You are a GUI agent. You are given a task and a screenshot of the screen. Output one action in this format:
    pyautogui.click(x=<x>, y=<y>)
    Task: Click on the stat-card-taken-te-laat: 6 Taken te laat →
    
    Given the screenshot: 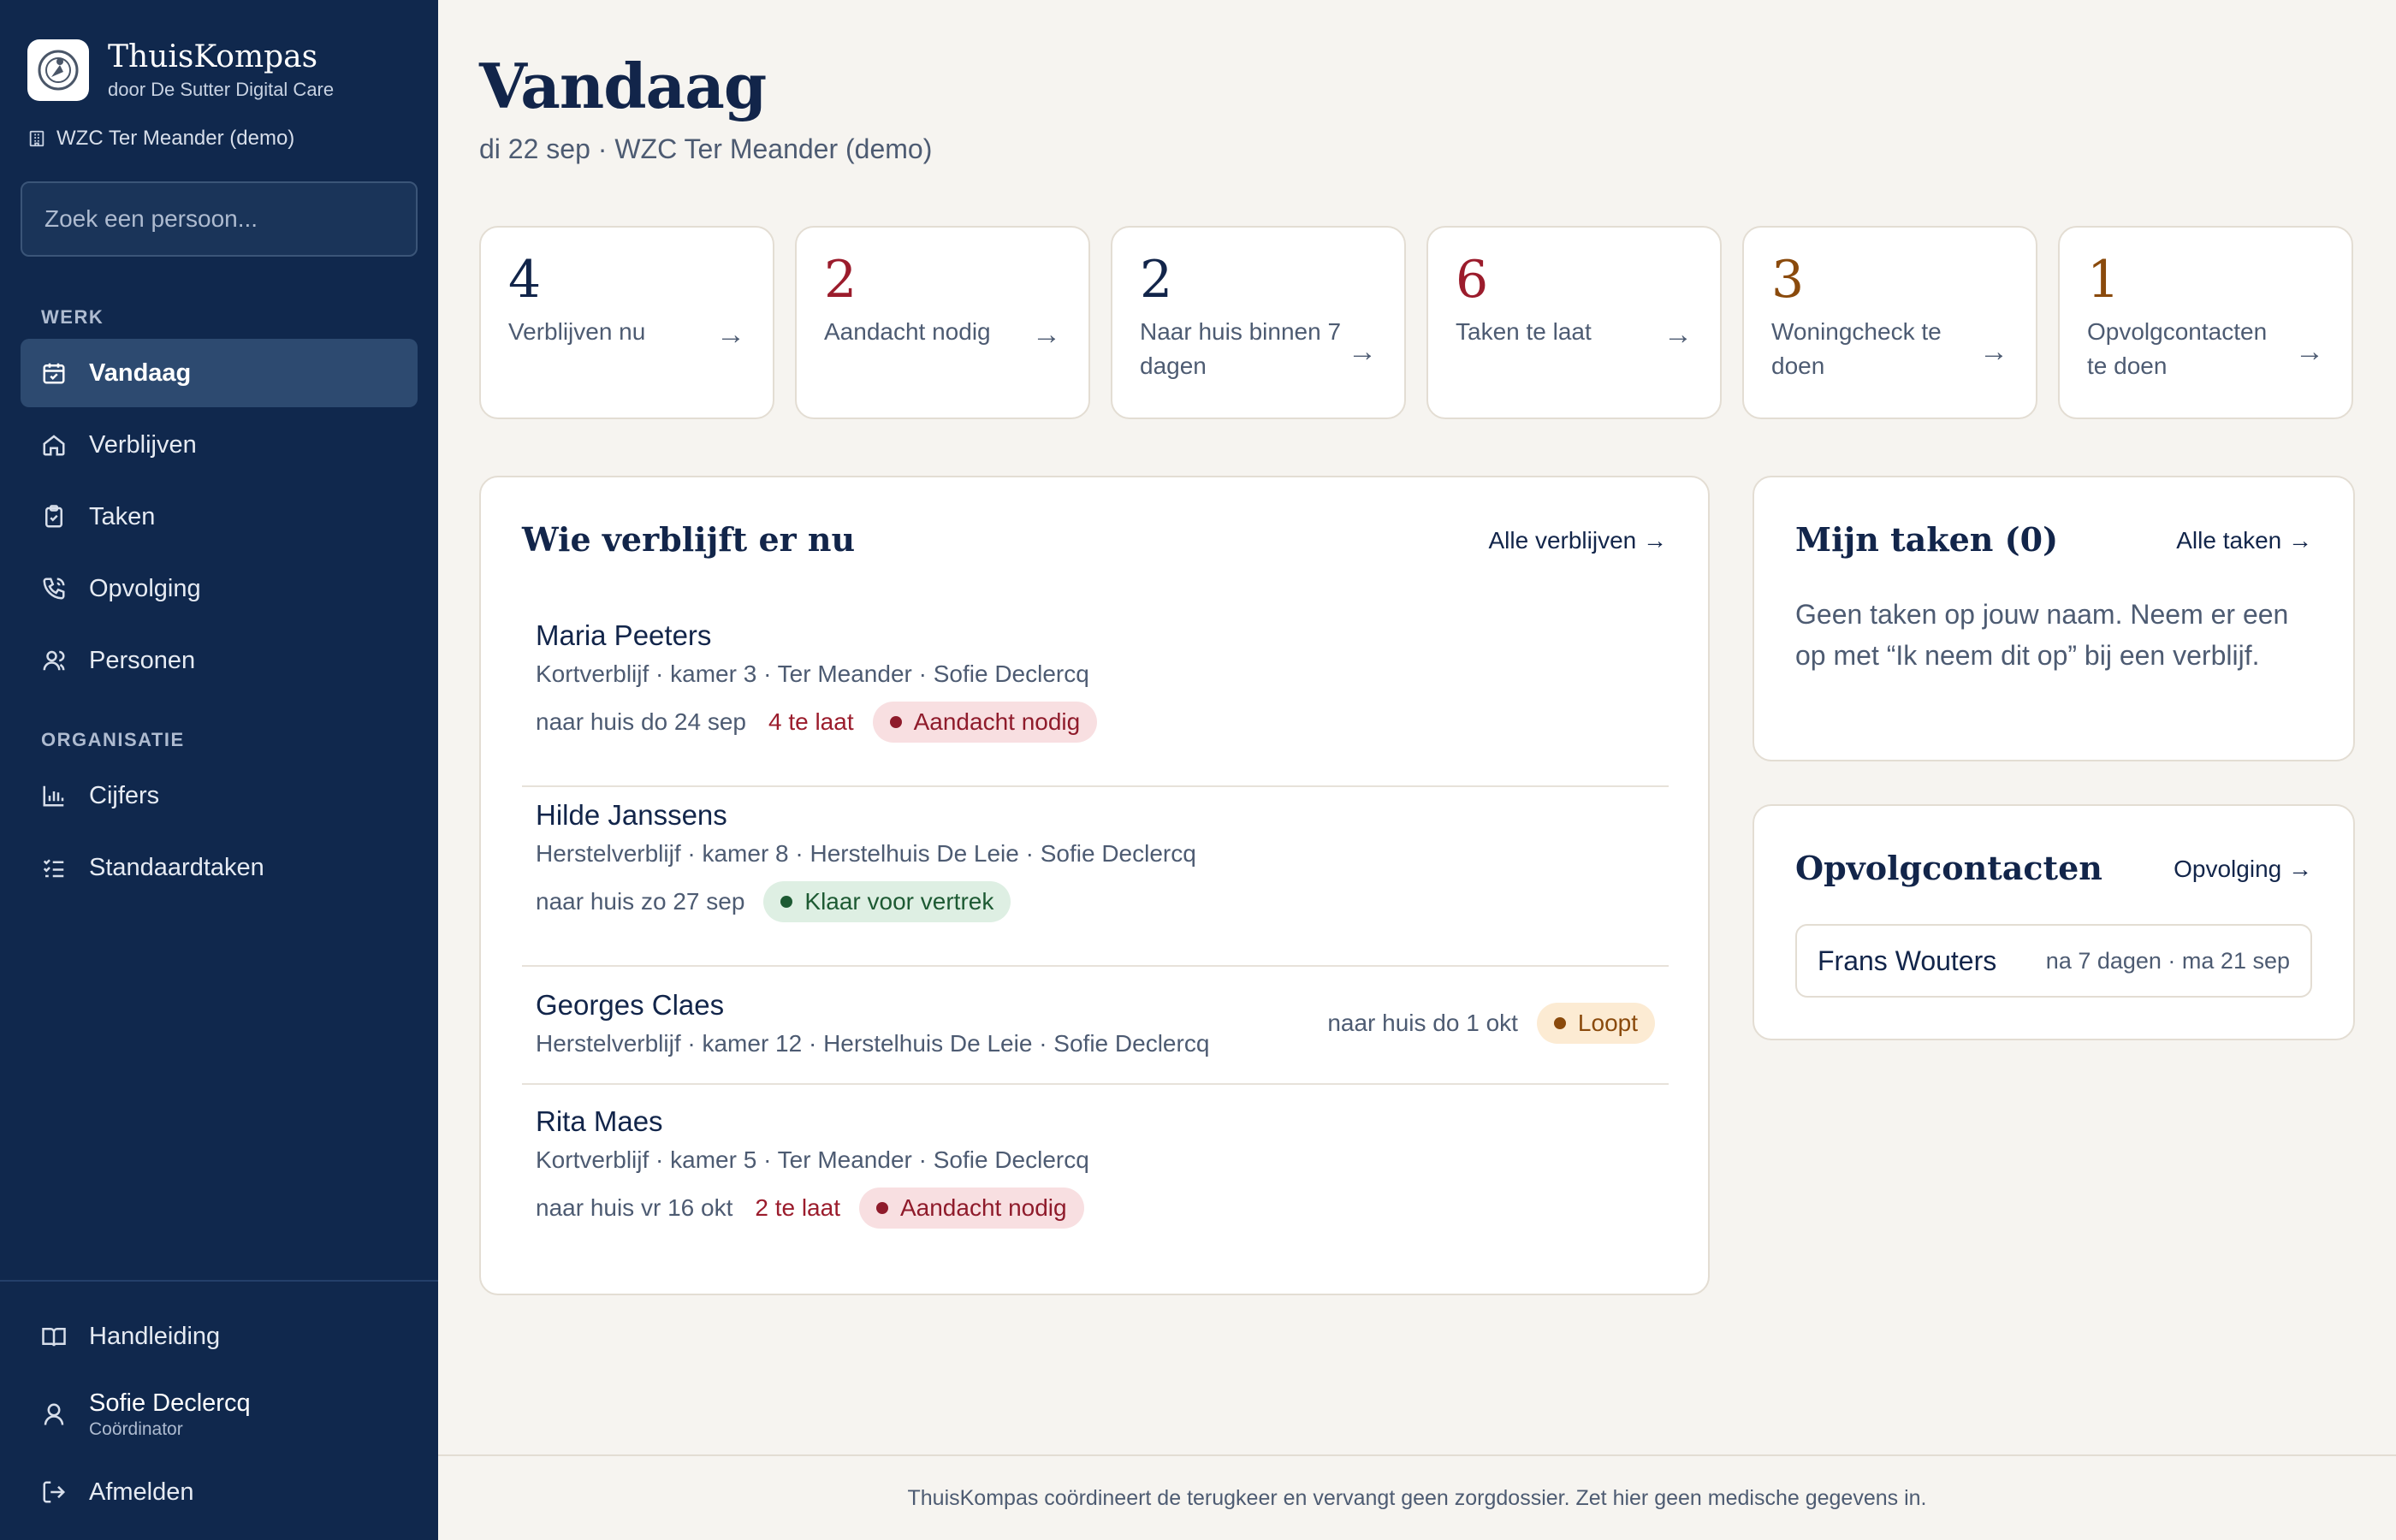 What is the action you would take?
    pyautogui.click(x=1574, y=322)
    